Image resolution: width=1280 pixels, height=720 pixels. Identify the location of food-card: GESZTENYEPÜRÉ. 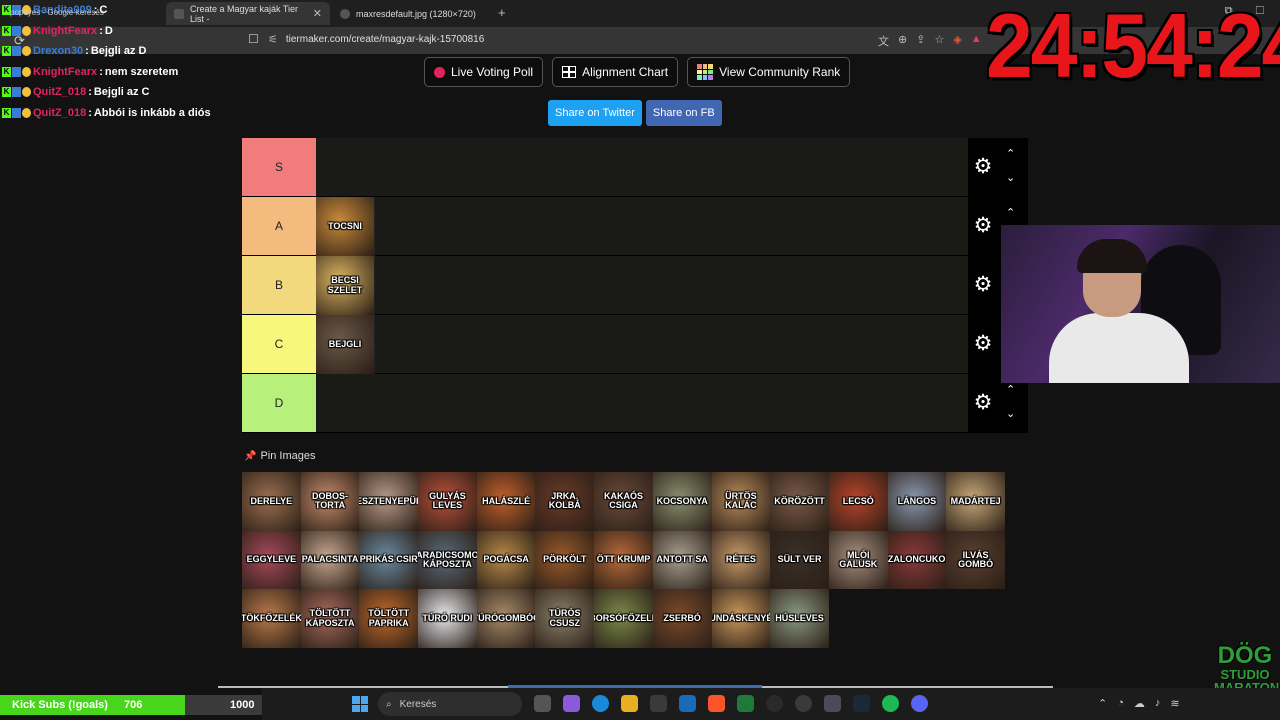
(389, 501).